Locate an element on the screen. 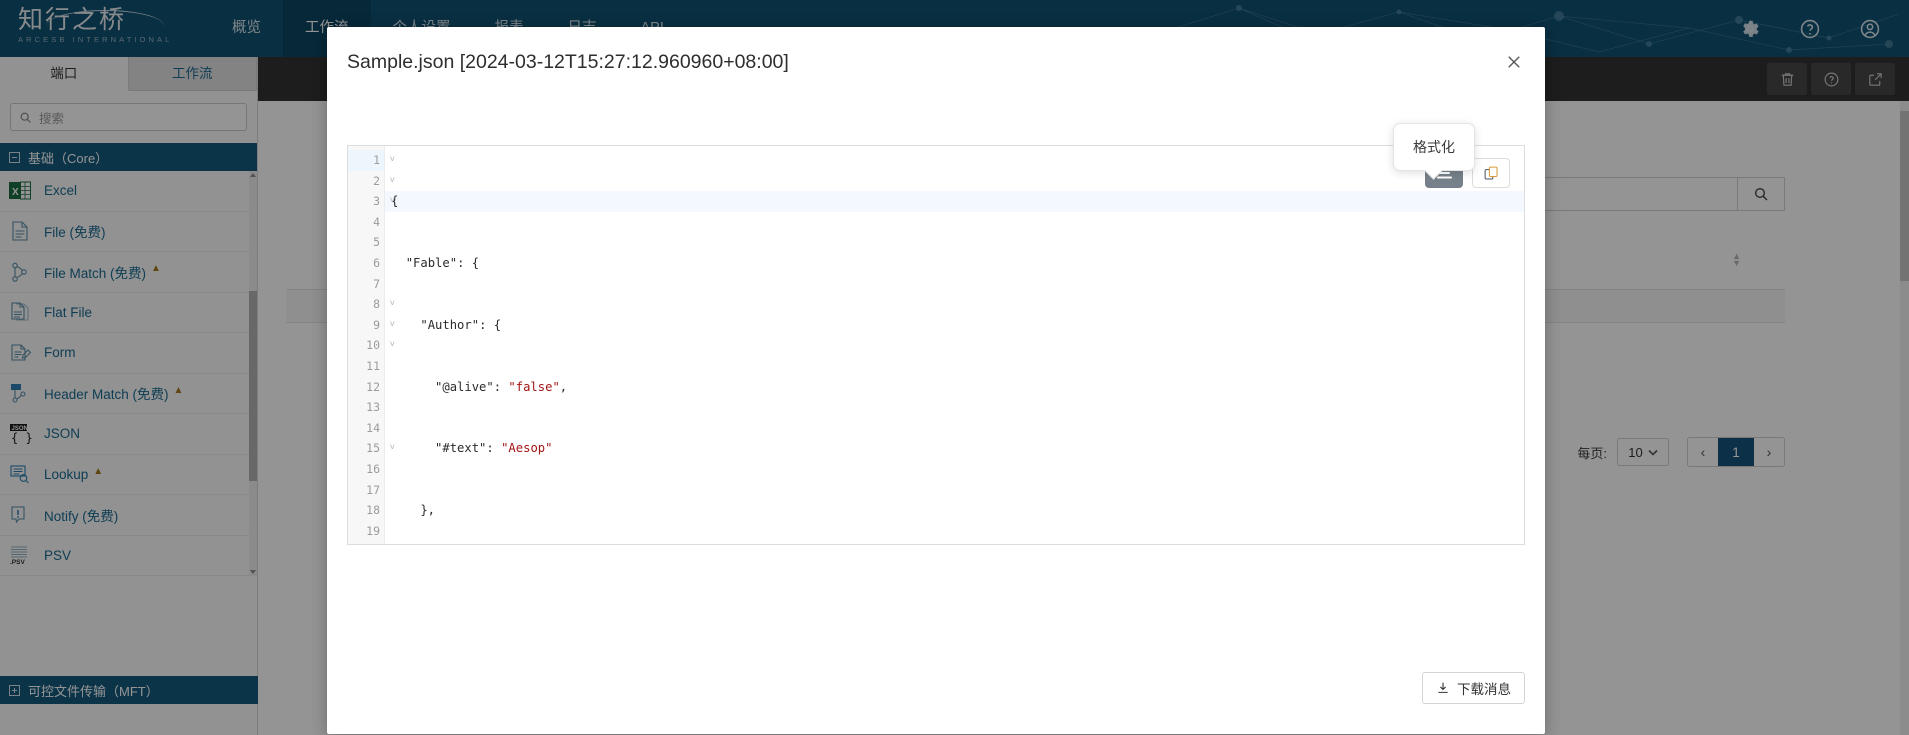 The width and height of the screenshot is (1909, 735). line-number: 13 is located at coordinates (373, 407).